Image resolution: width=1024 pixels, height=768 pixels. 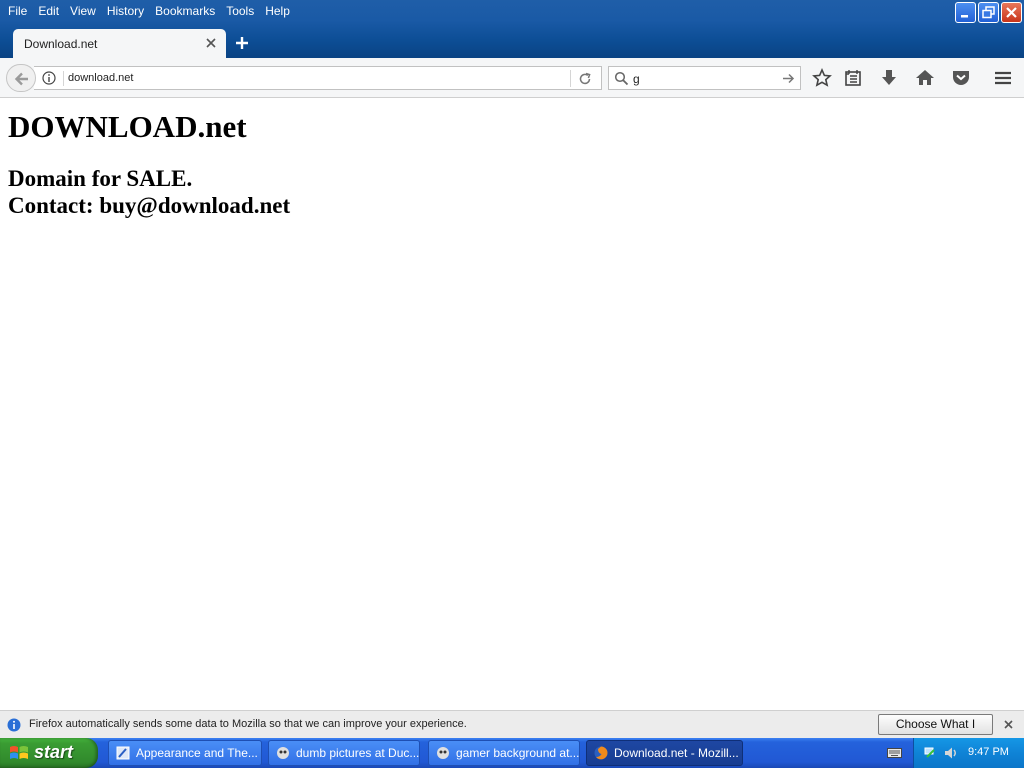 I want to click on close-notification-icon, so click(x=1008, y=724).